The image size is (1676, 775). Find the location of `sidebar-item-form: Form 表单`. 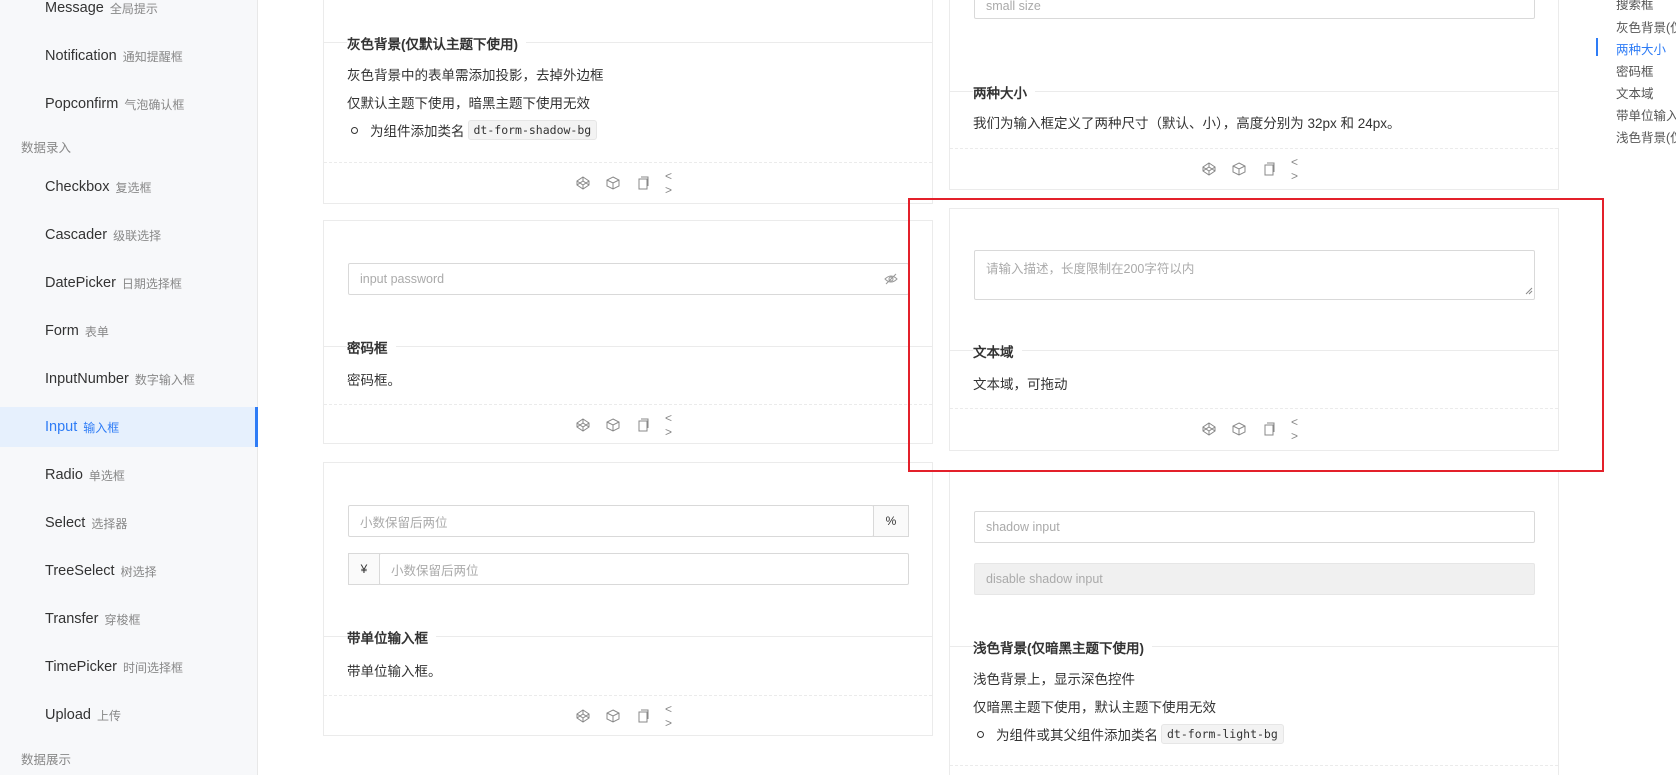

sidebar-item-form: Form 表单 is located at coordinates (129, 331).